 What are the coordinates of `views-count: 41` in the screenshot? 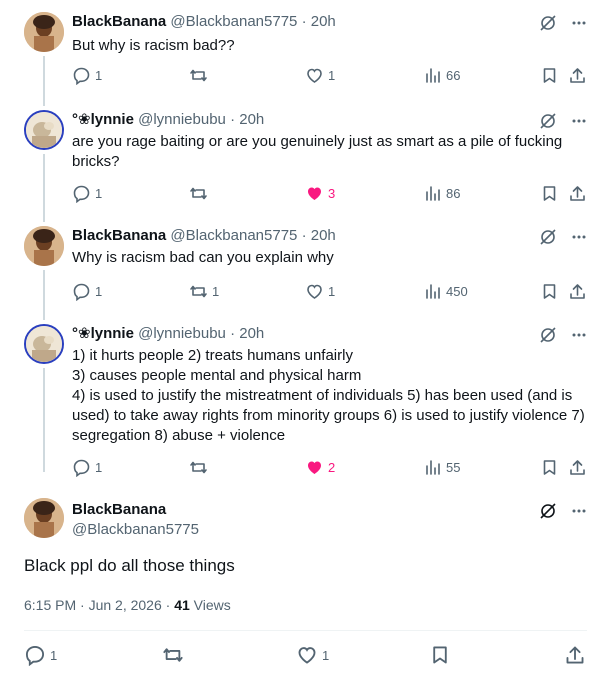 It's located at (182, 605).